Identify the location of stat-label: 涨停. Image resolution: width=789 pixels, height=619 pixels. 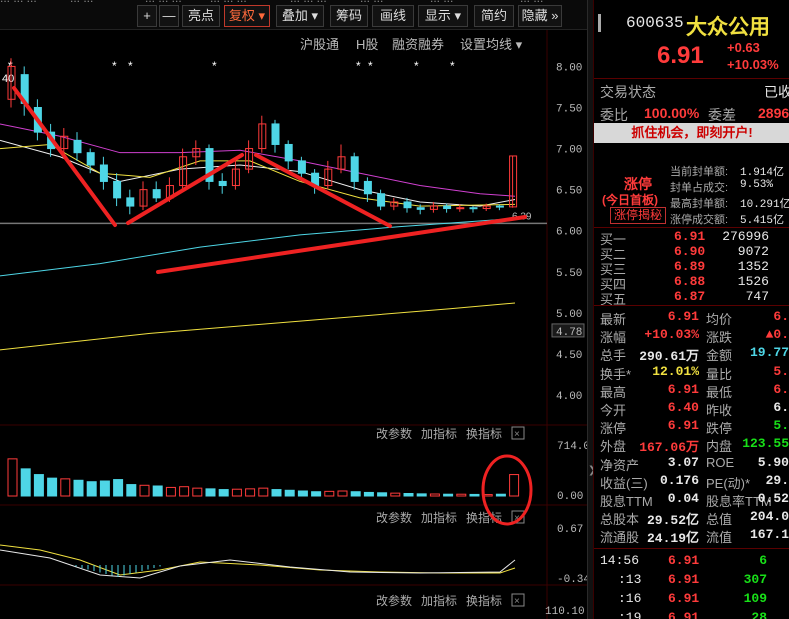
(613, 429).